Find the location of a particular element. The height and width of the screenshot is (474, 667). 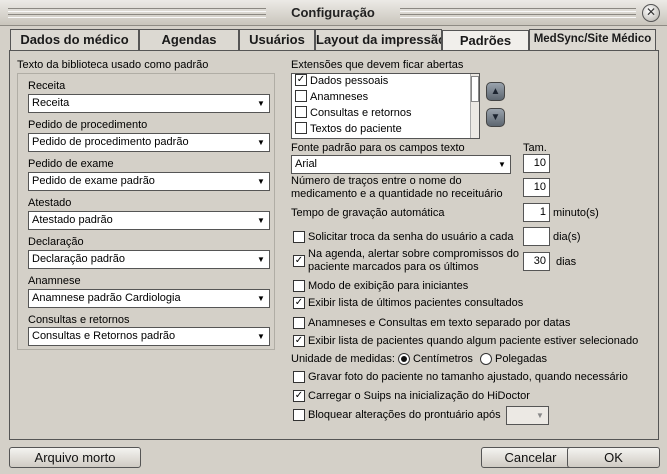

receita-label: Receita is located at coordinates (47, 86).